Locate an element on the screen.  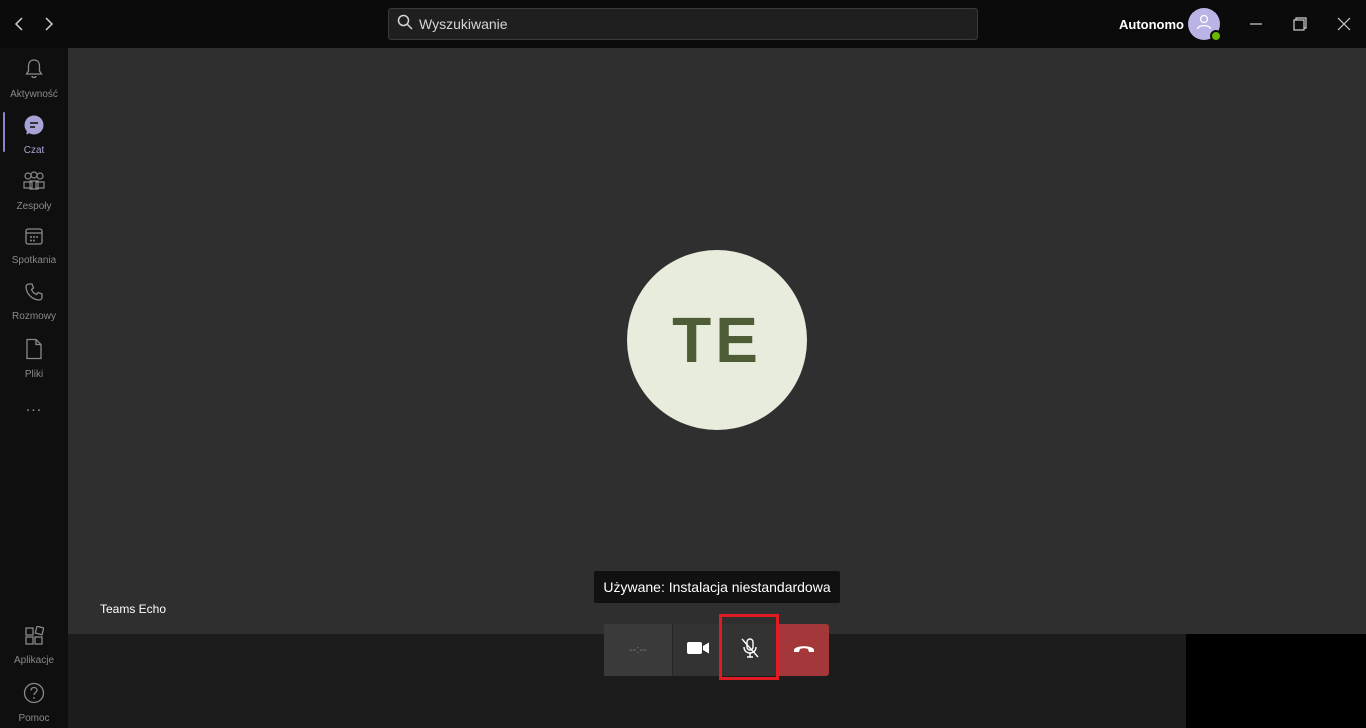
close-icon is located at coordinates (1344, 24).